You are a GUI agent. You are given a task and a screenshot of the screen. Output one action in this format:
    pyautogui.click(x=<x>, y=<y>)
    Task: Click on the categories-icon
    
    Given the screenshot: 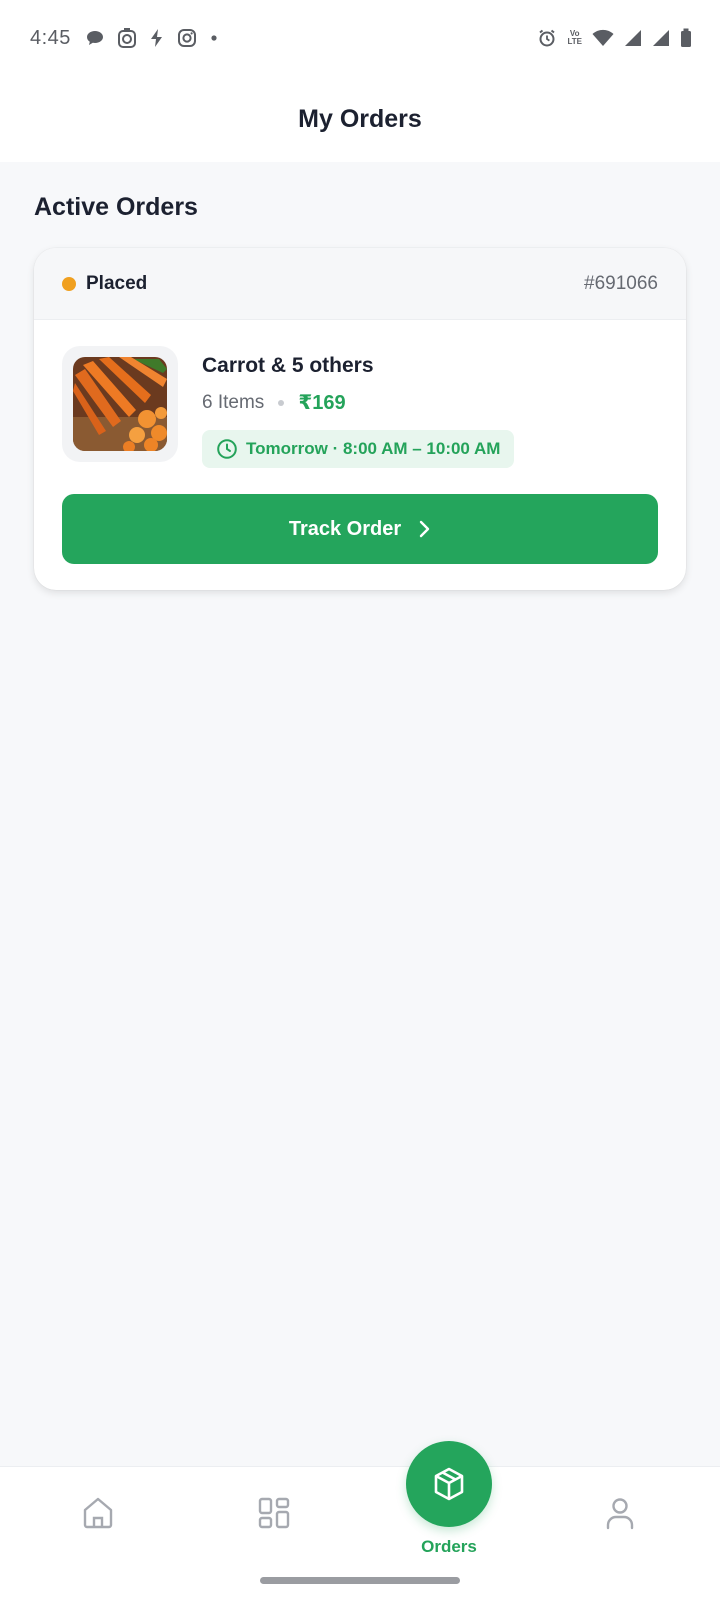 What is the action you would take?
    pyautogui.click(x=274, y=1513)
    